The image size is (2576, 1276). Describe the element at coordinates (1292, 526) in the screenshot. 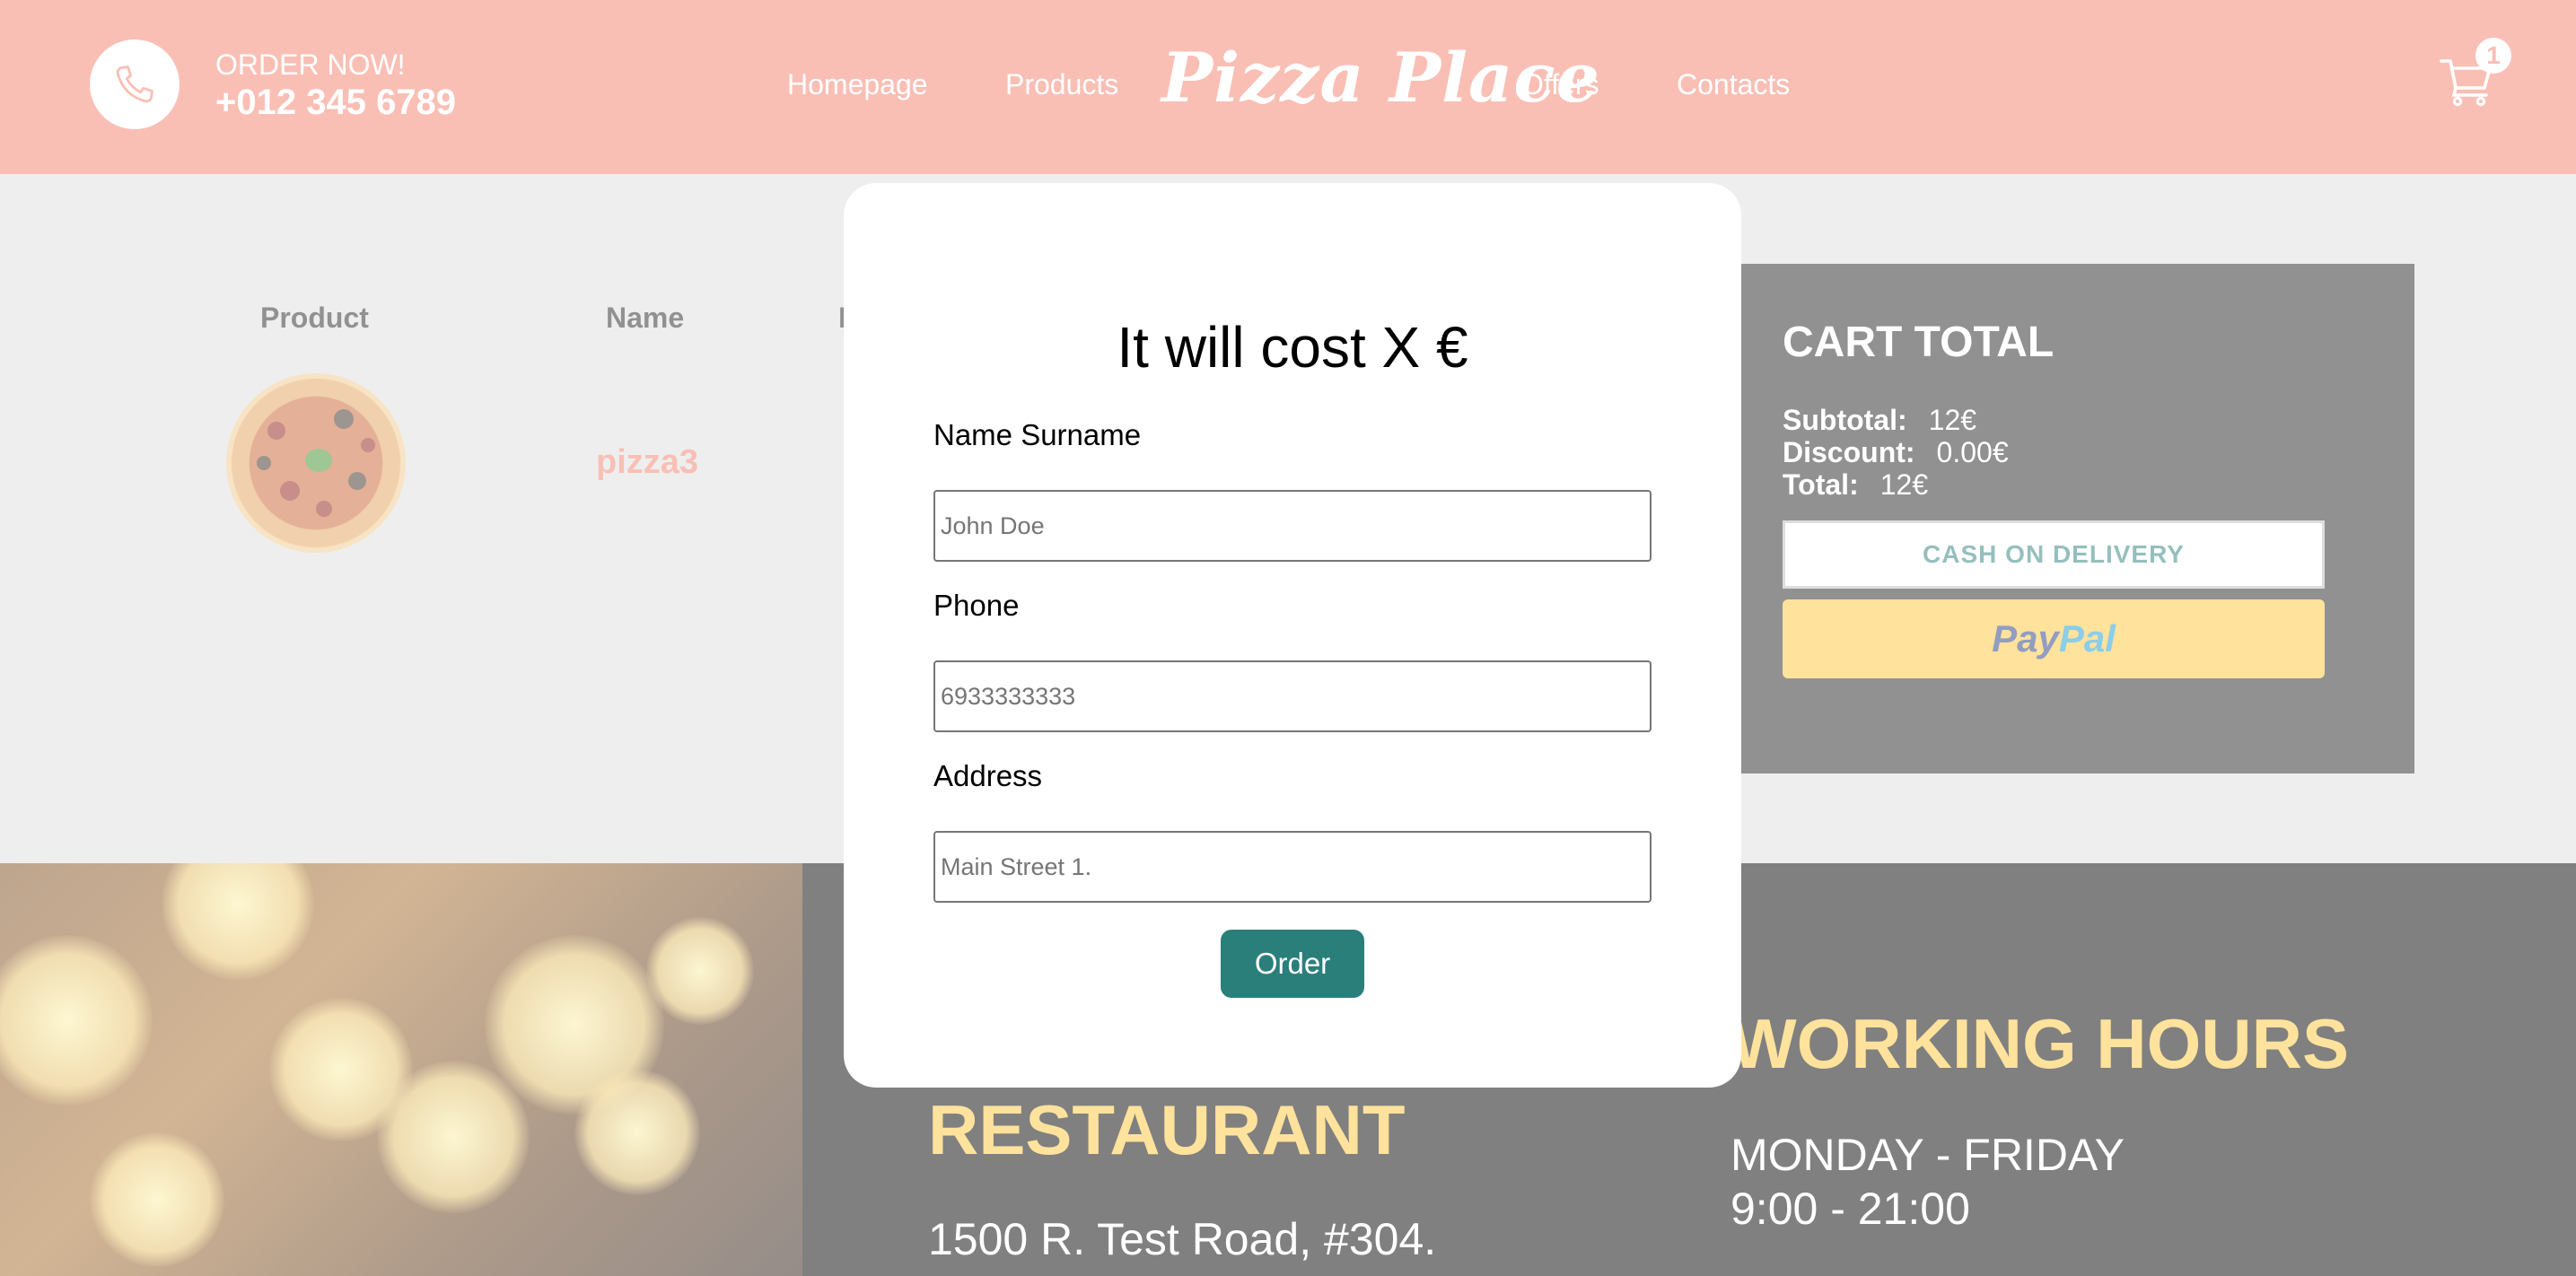

I see `name-input` at that location.